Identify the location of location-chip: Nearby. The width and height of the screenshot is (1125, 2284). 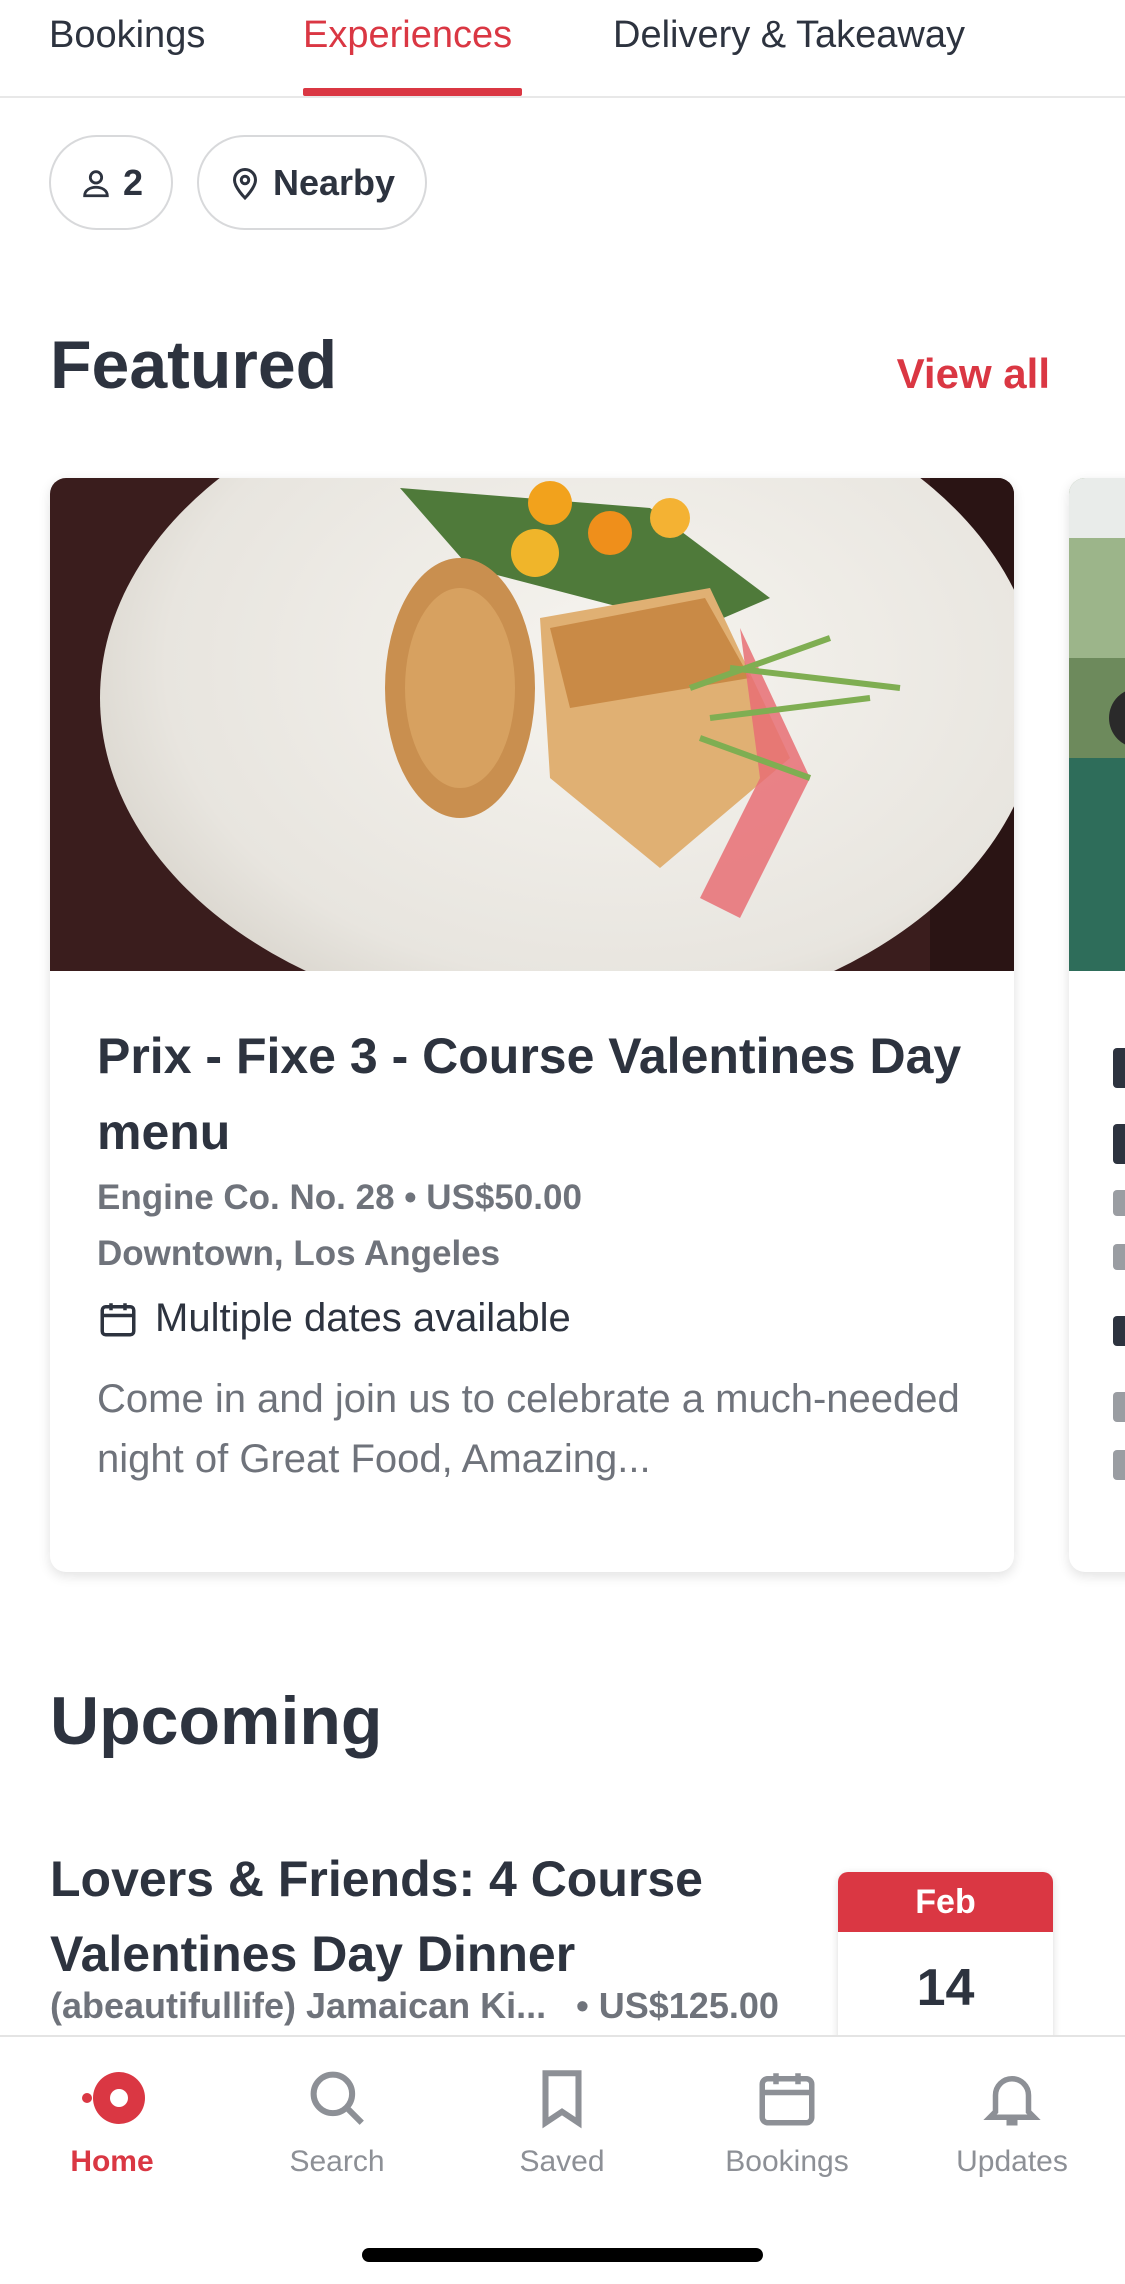
(312, 182).